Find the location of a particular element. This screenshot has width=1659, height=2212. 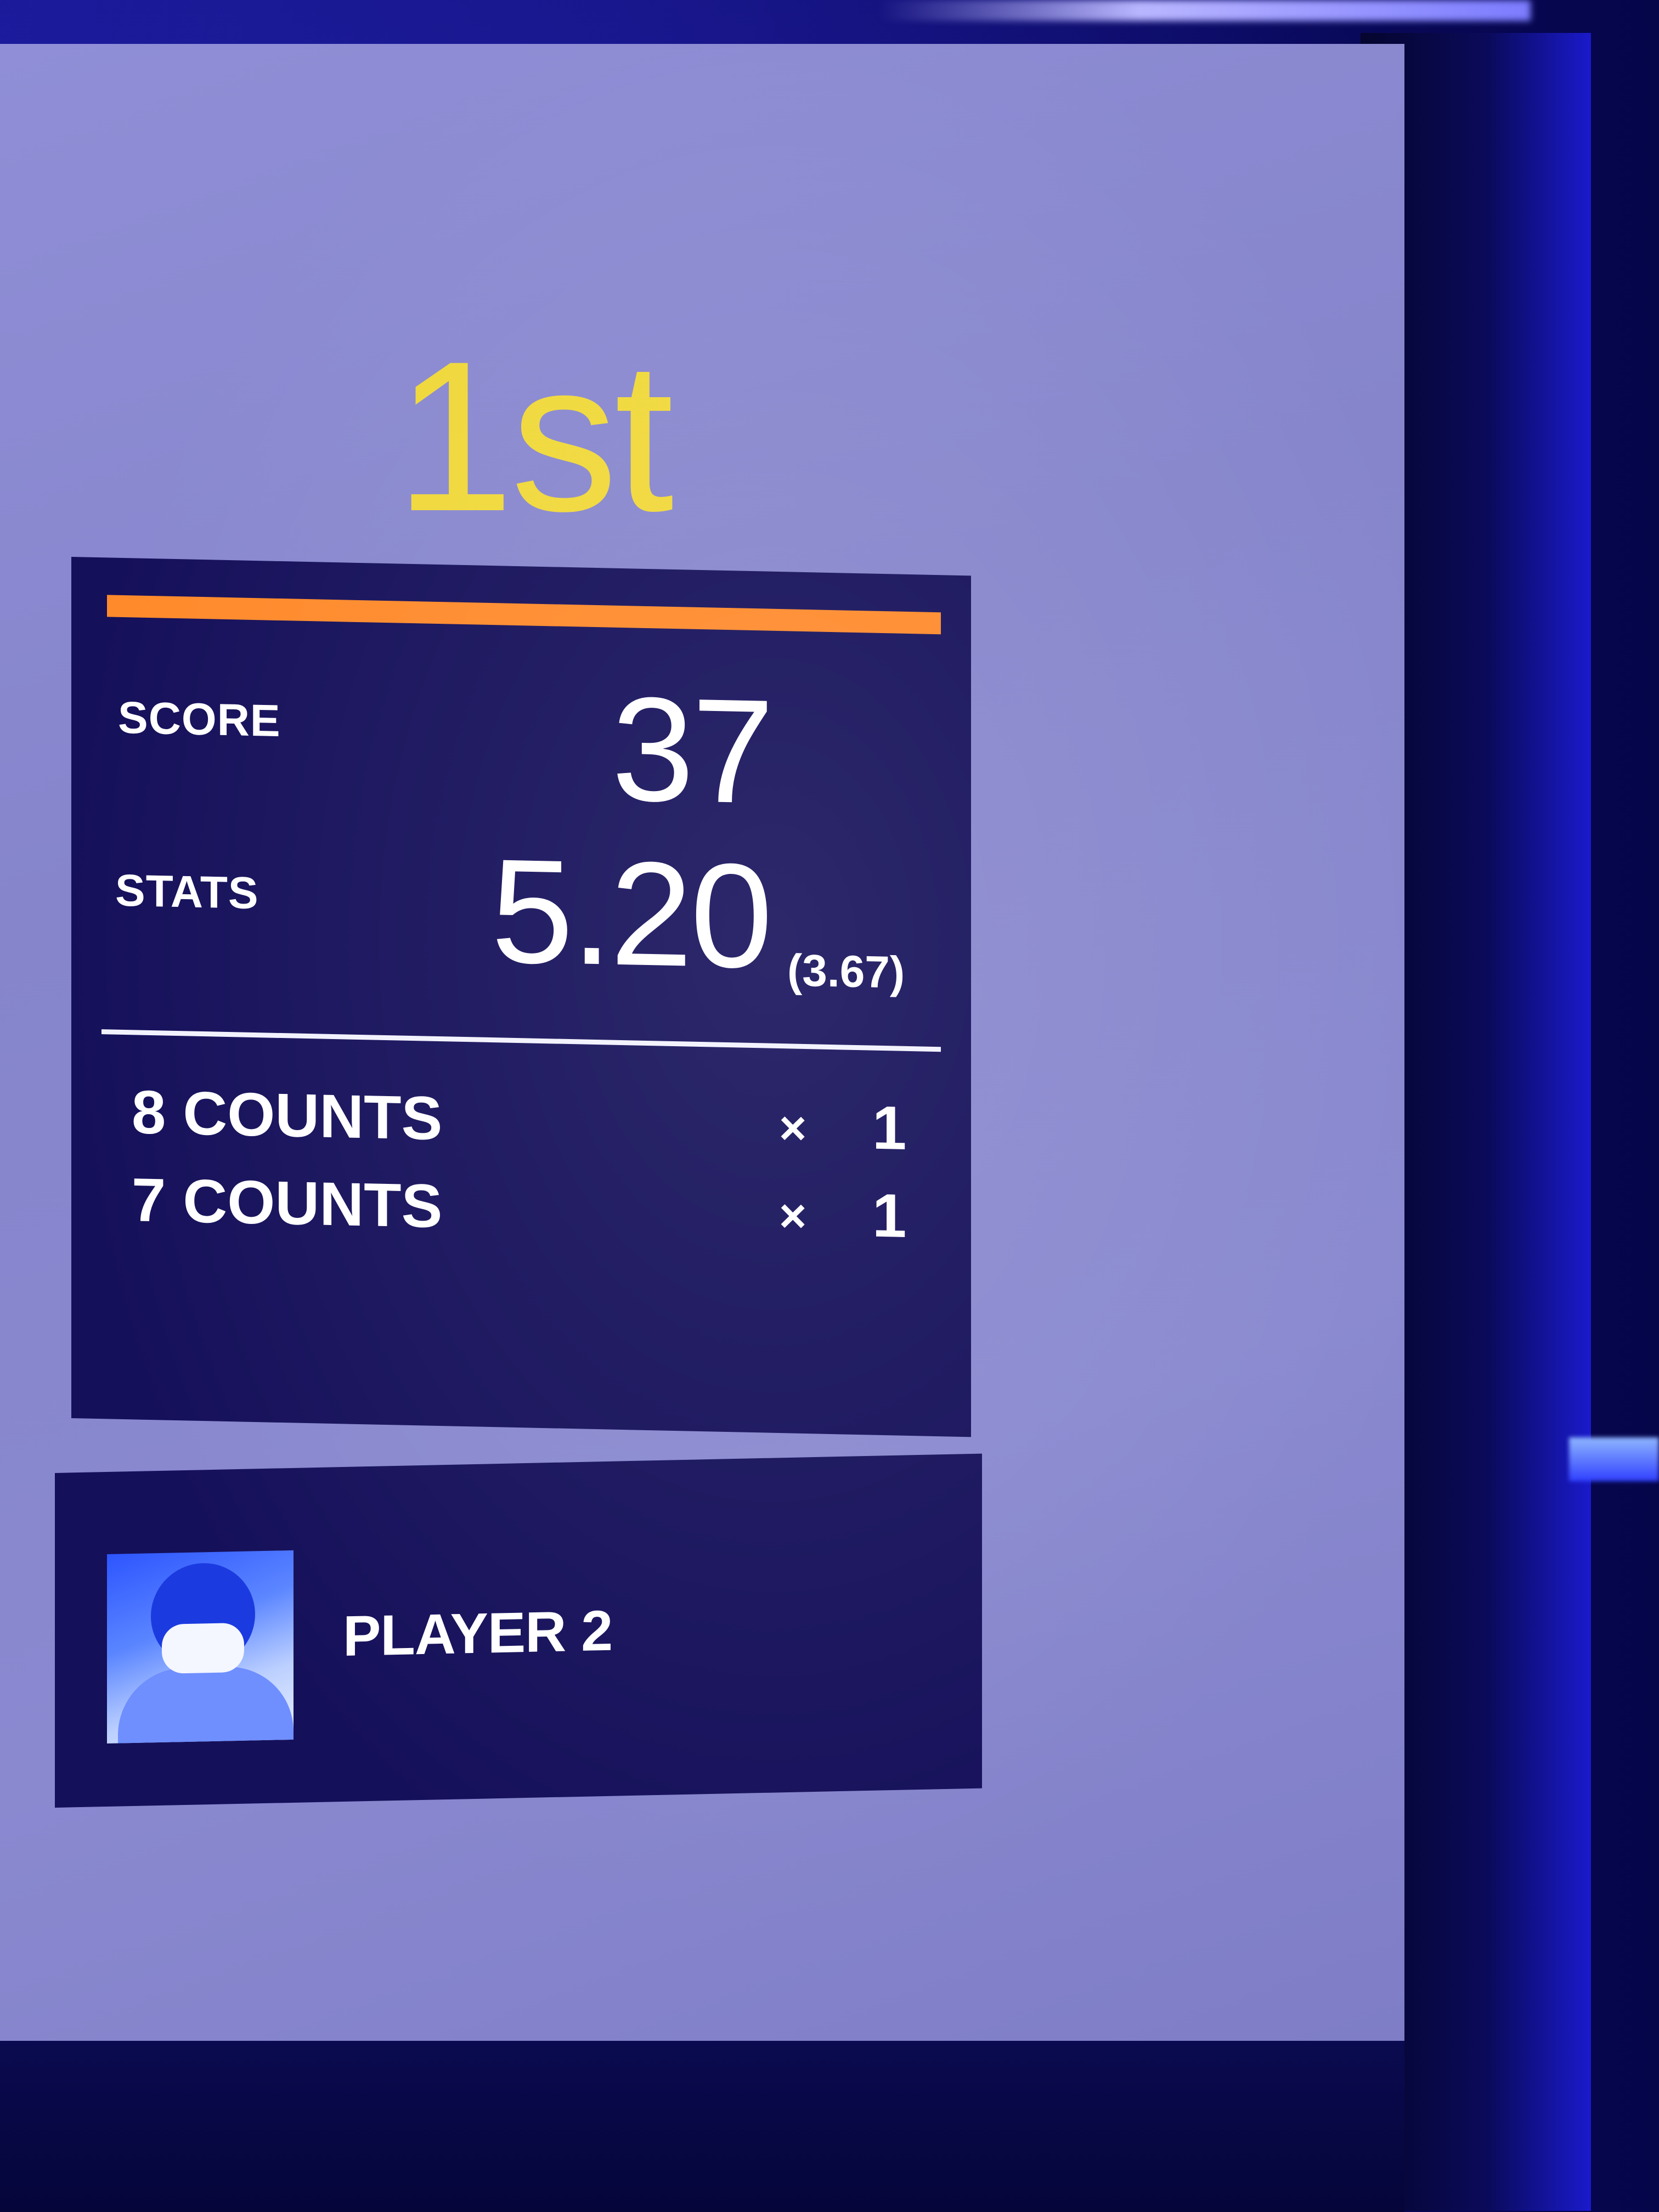

right-glow-light is located at coordinates (1614, 1459).